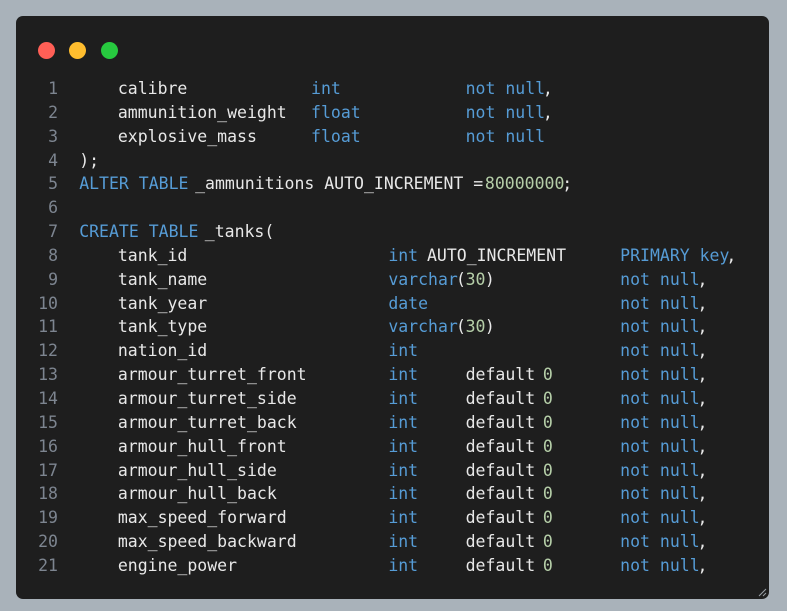 Image resolution: width=787 pixels, height=611 pixels. What do you see at coordinates (48, 446) in the screenshot?
I see `line-number: 16` at bounding box center [48, 446].